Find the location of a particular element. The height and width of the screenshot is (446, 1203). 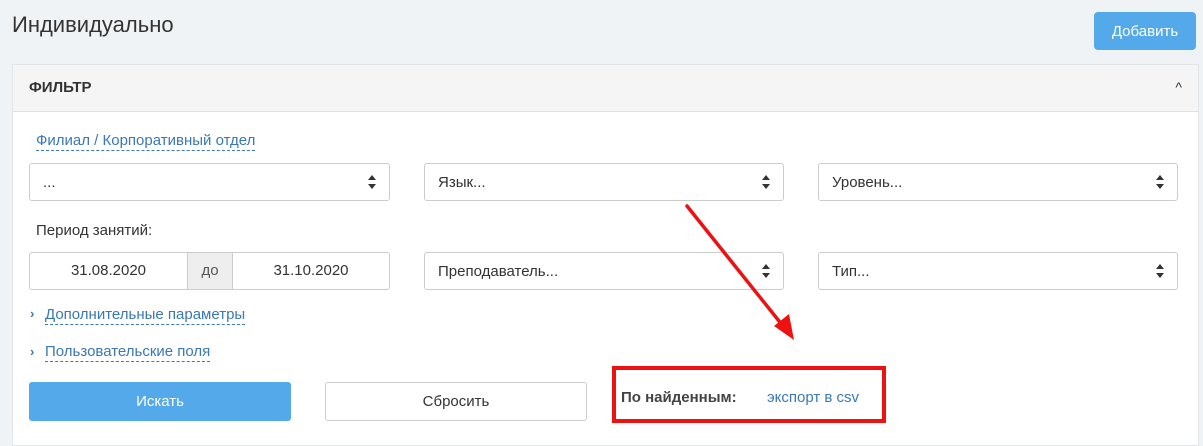

export-csv-link: экспорт в csv is located at coordinates (813, 397).